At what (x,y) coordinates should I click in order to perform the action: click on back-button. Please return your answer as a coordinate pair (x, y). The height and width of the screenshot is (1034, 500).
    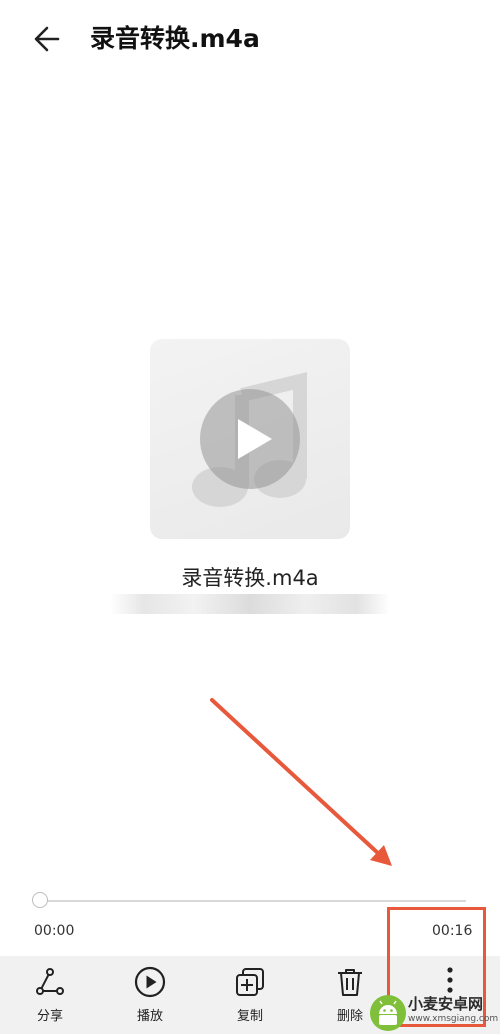
    Looking at the image, I should click on (50, 40).